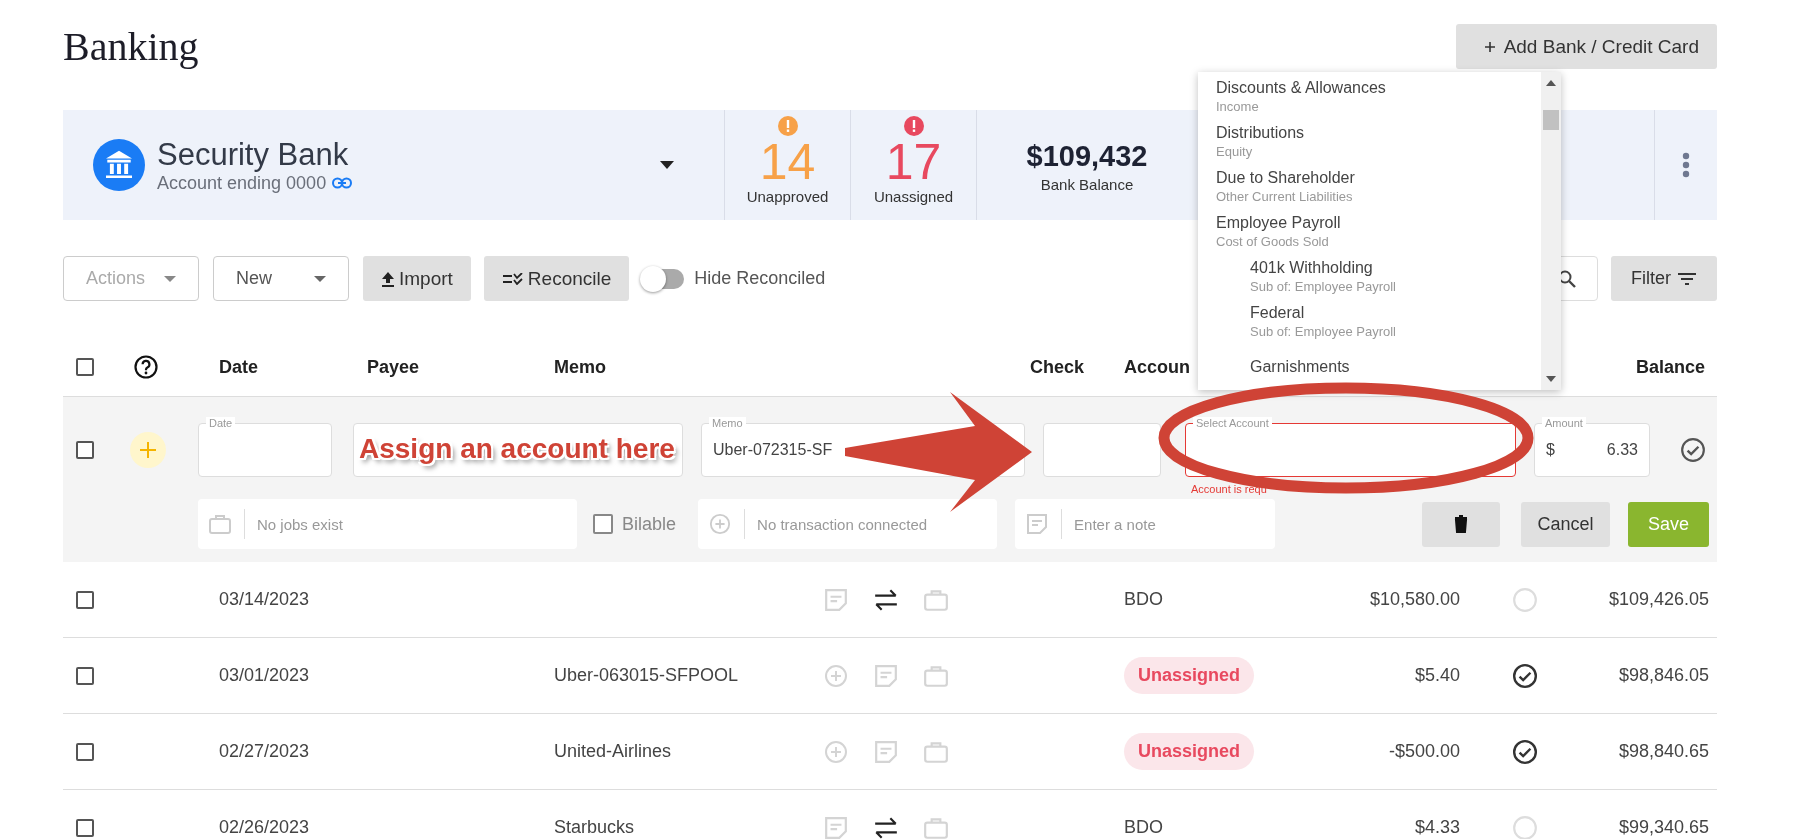 The width and height of the screenshot is (1810, 839). What do you see at coordinates (1378, 88) in the screenshot?
I see `menu-item: Discounts & Allowances` at bounding box center [1378, 88].